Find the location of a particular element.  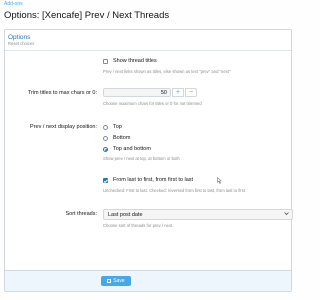

sort-select: Last post date is located at coordinates (198, 214).